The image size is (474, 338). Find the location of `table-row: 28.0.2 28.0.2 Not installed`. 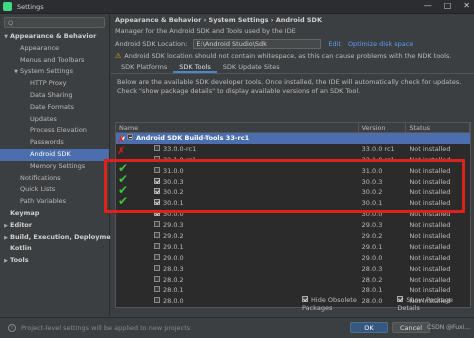

table-row: 28.0.2 28.0.2 Not installed is located at coordinates (293, 280).